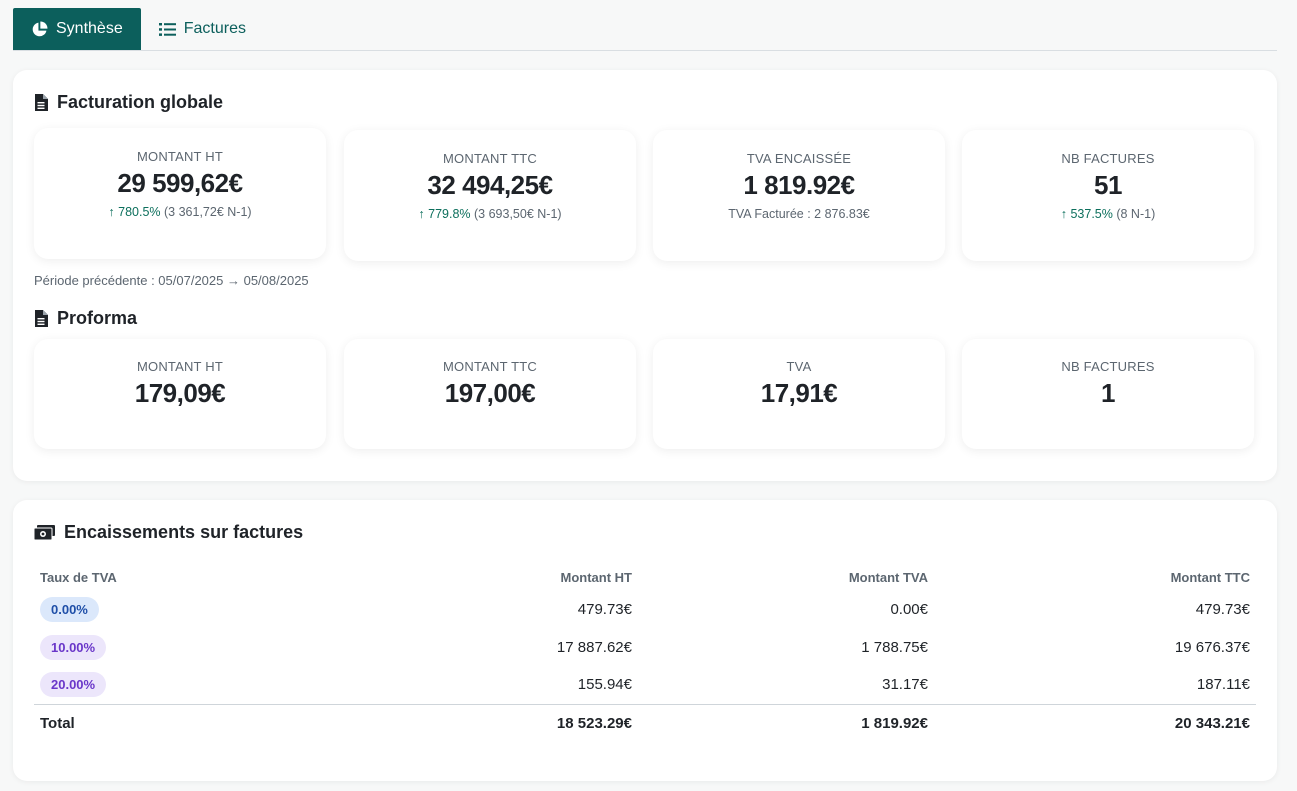 The image size is (1297, 791). I want to click on kpi-value: 29 599,62€, so click(180, 183).